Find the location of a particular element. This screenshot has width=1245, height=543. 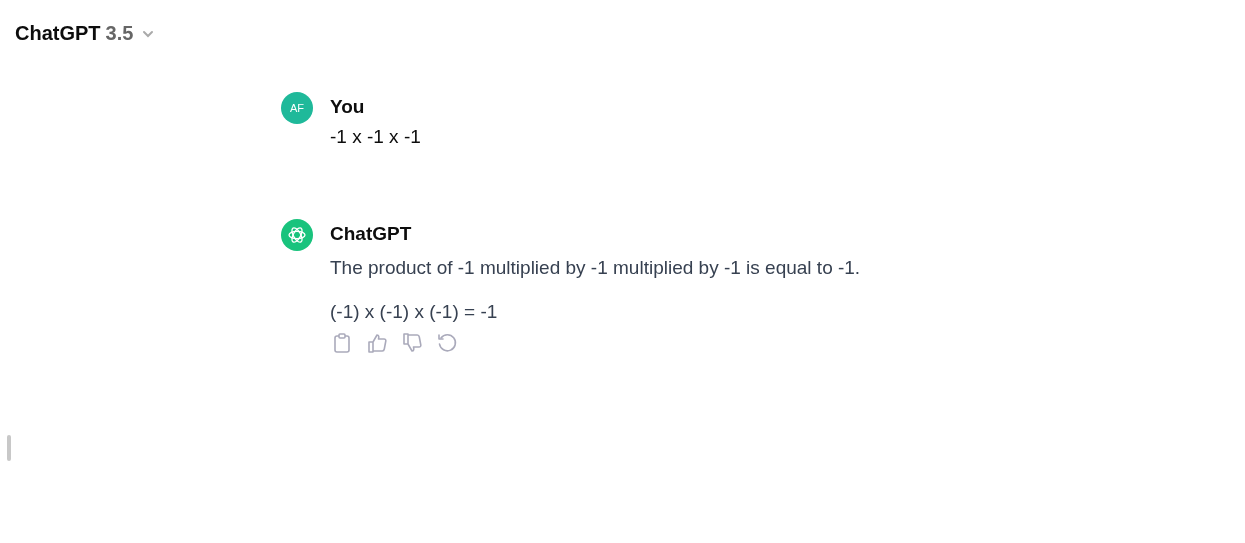

message-text: -1 x -1 x -1 is located at coordinates (375, 137).